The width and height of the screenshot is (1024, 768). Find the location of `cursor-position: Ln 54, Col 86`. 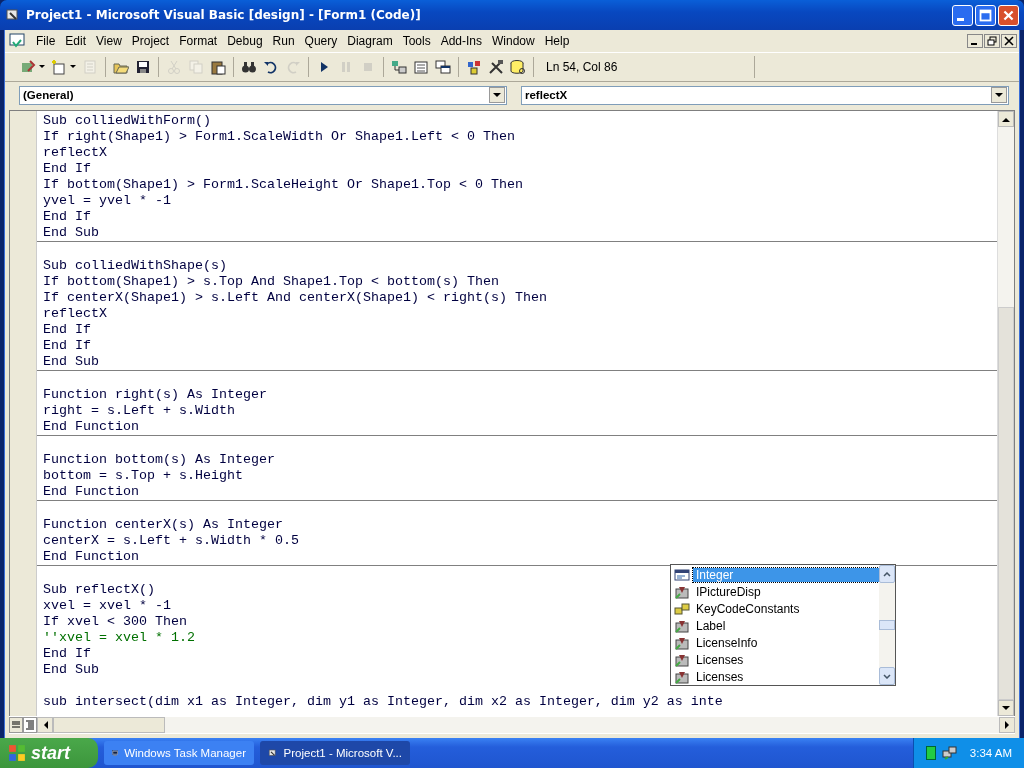

cursor-position: Ln 54, Col 86 is located at coordinates (582, 67).